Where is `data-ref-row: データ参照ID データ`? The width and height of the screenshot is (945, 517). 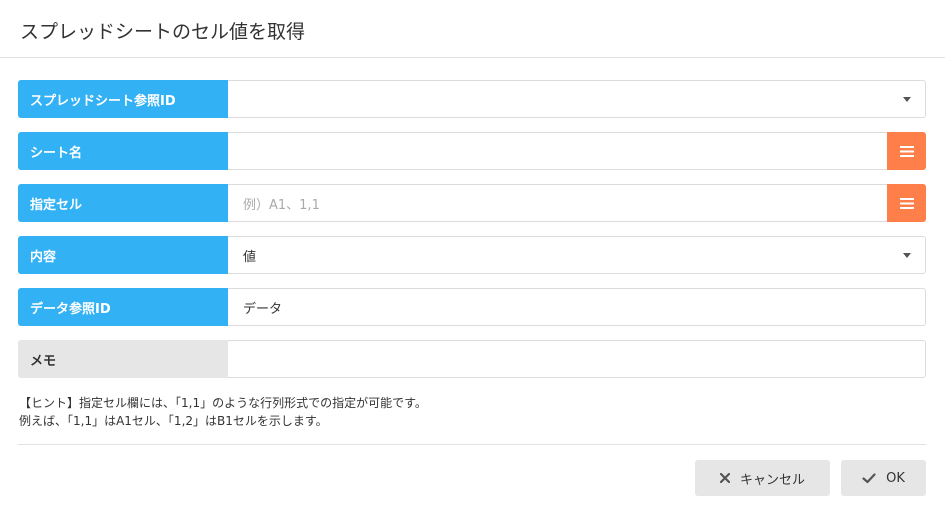 data-ref-row: データ参照ID データ is located at coordinates (472, 307).